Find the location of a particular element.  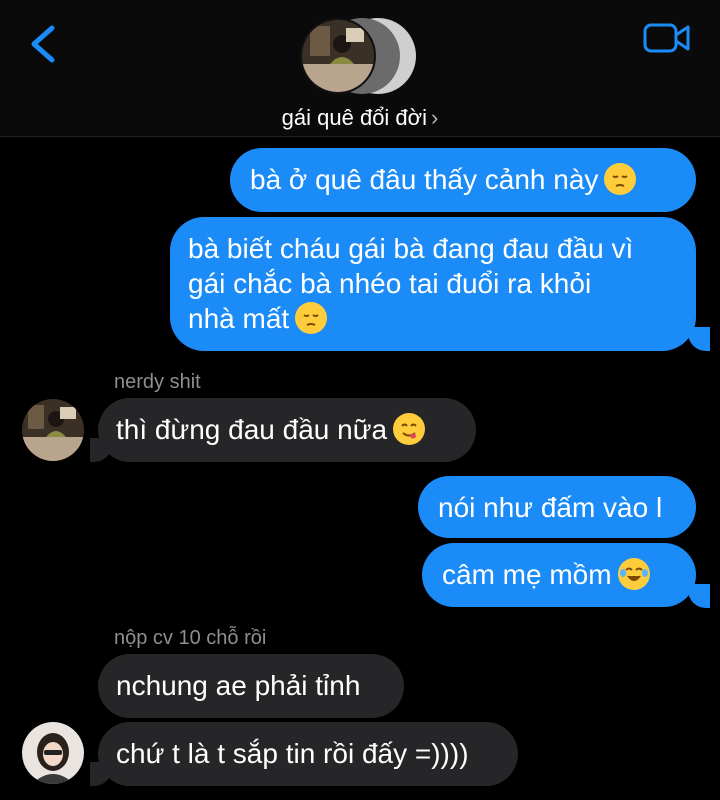

message-bubble-outgoing: bà ở quê đâu thấy cảnh này is located at coordinates (463, 180).